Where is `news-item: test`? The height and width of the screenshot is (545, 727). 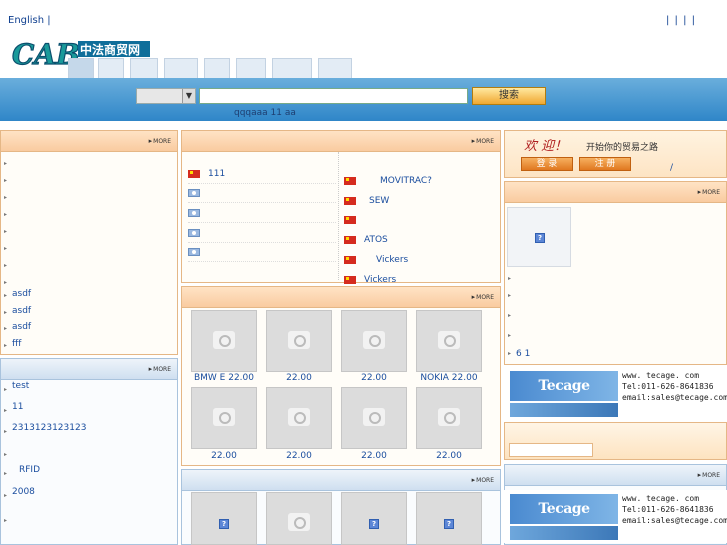 news-item: test is located at coordinates (20, 386).